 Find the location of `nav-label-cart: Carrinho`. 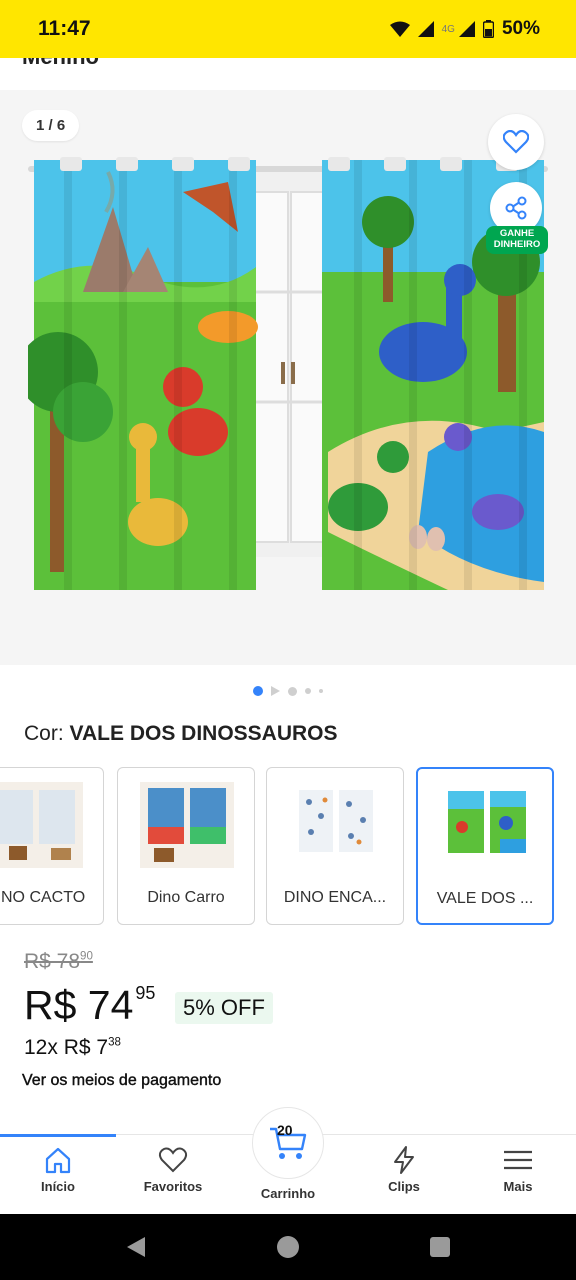

nav-label-cart: Carrinho is located at coordinates (288, 1193).